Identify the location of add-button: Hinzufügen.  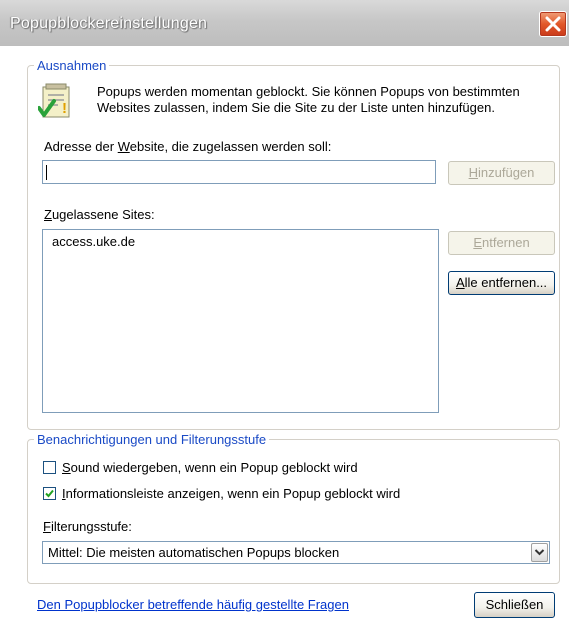
(501, 173).